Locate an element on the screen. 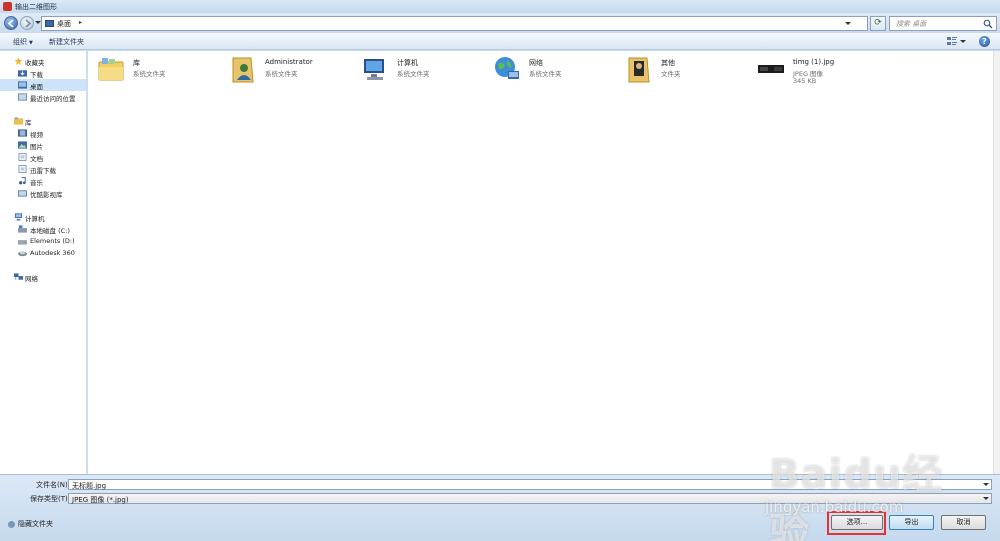 This screenshot has height=541, width=1000. sidebar-item-music: 音乐 is located at coordinates (43, 181).